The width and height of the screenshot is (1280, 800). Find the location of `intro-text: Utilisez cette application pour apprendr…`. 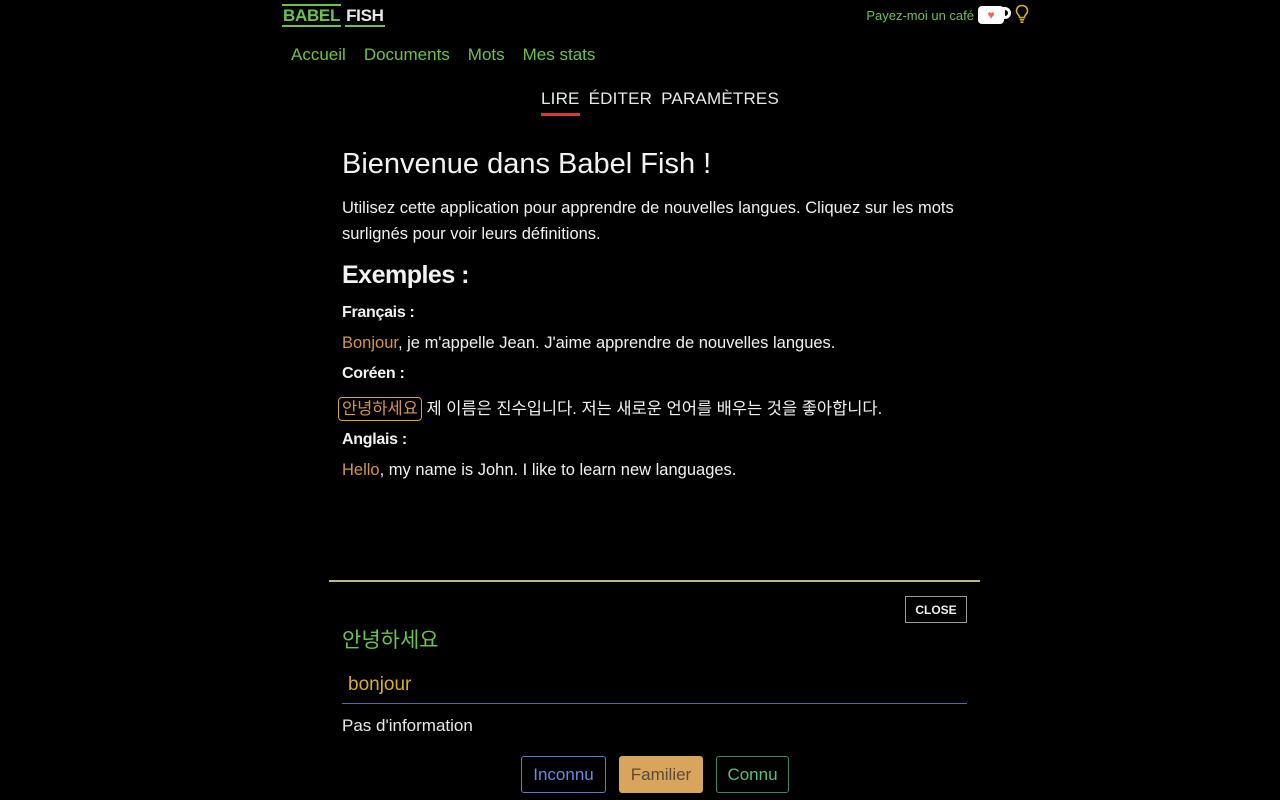

intro-text: Utilisez cette application pour apprendr… is located at coordinates (648, 221).